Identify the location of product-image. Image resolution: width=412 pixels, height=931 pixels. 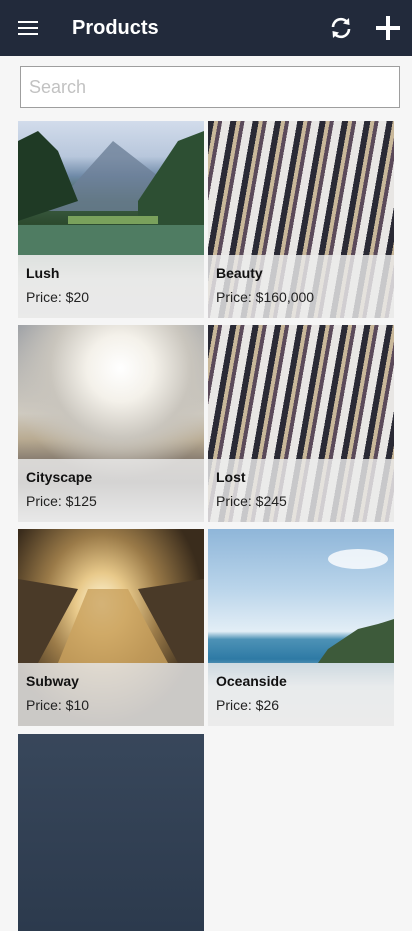
(111, 832).